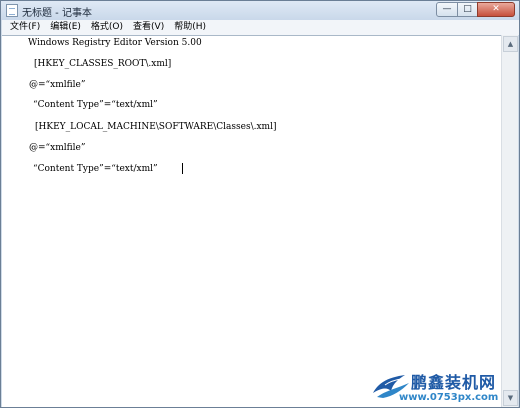 The image size is (520, 408). Describe the element at coordinates (148, 27) in the screenshot. I see `menu-view: 查看(V)` at that location.